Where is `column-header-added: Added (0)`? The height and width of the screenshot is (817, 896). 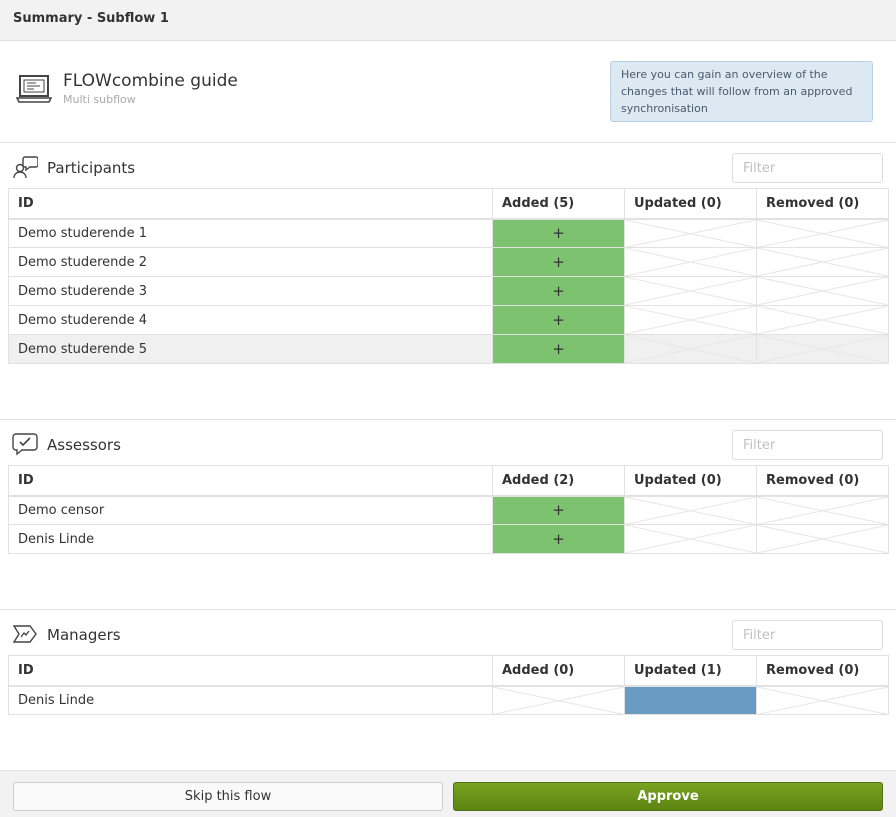 column-header-added: Added (0) is located at coordinates (558, 671).